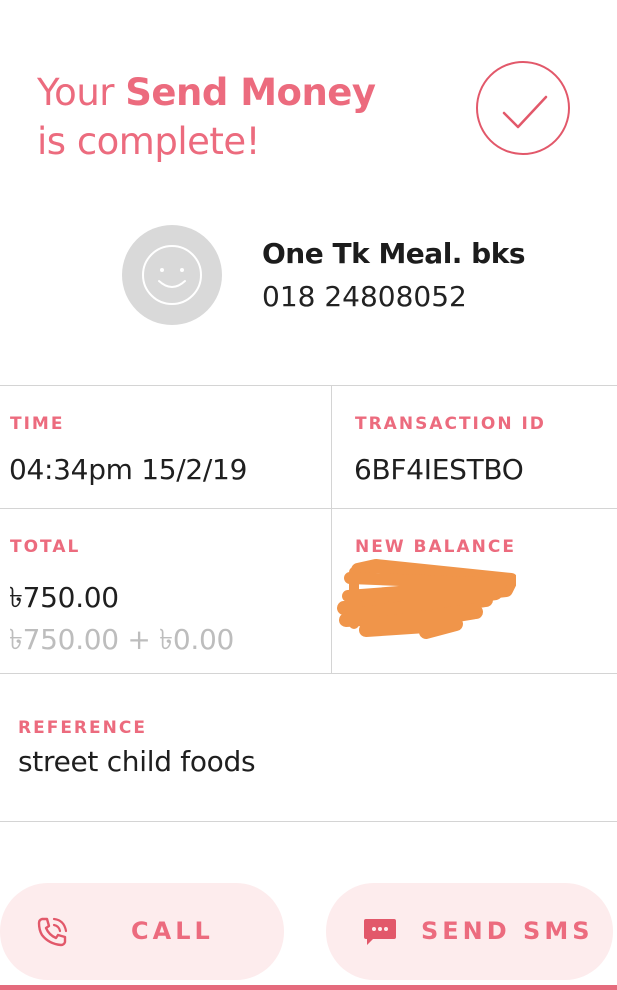 This screenshot has height=990, width=617. Describe the element at coordinates (52, 932) in the screenshot. I see `phone-call-icon` at that location.